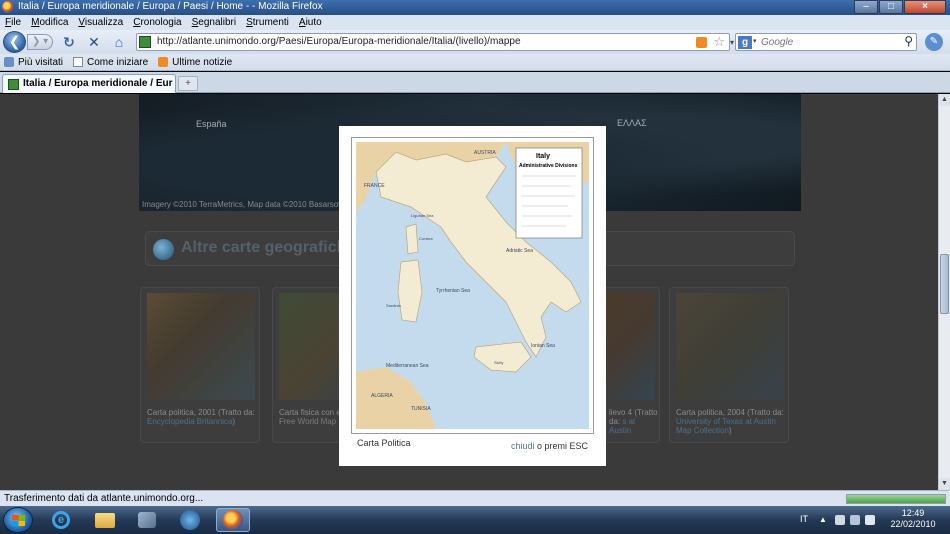 The image size is (950, 534). Describe the element at coordinates (519, 251) in the screenshot. I see `map-label: Adriatic Sea` at that location.